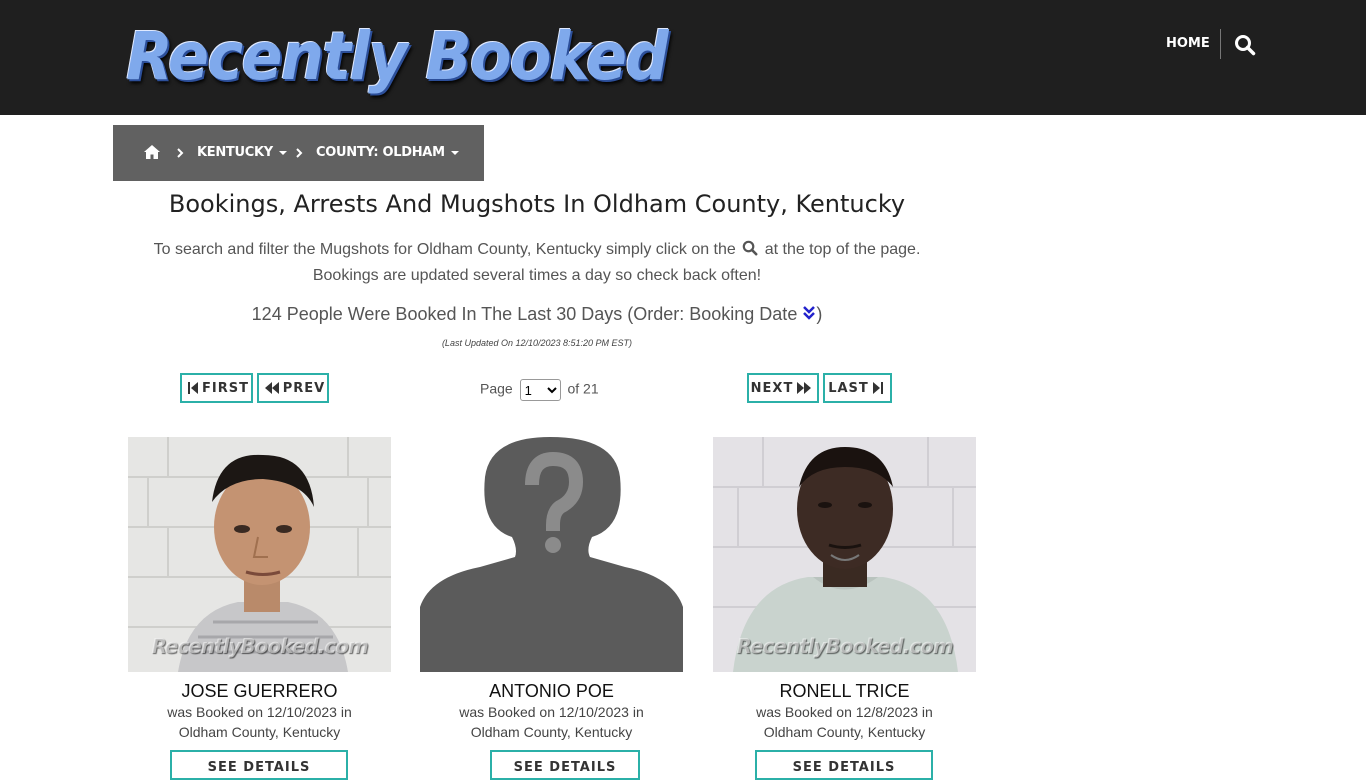  What do you see at coordinates (225, 388) in the screenshot?
I see `first-page-label: FIRST` at bounding box center [225, 388].